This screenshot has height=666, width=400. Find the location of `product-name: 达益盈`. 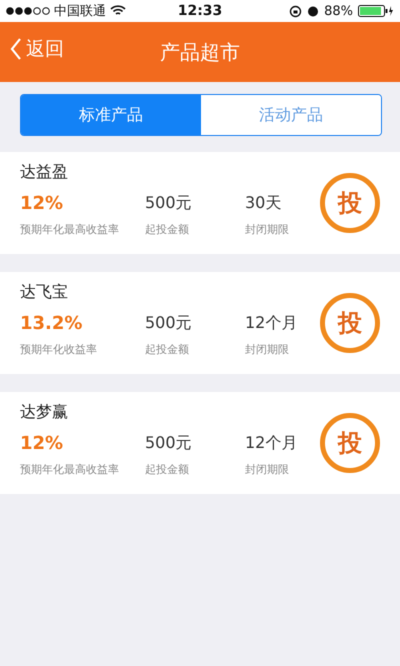

product-name: 达益盈 is located at coordinates (44, 172).